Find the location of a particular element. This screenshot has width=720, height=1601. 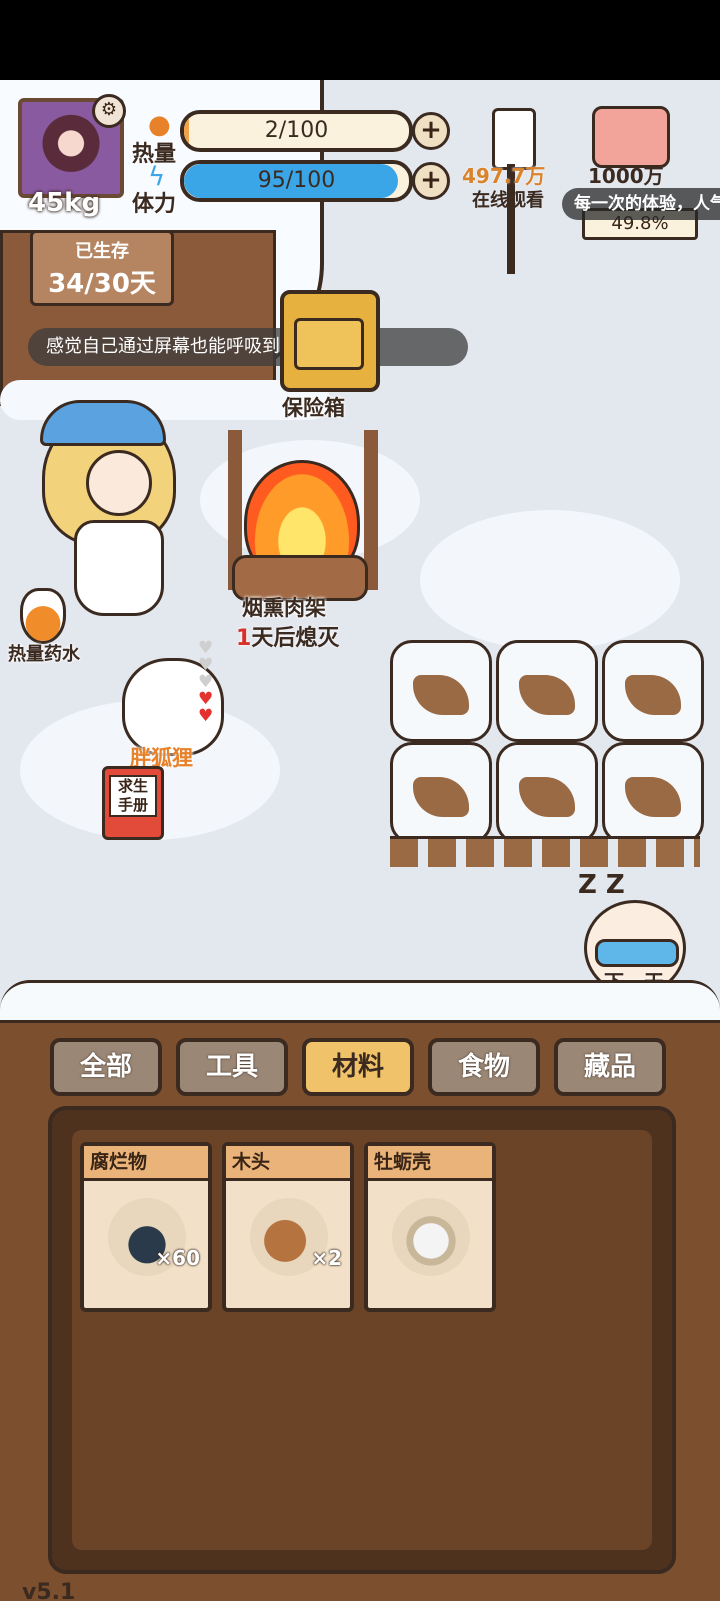

survival-days-sign: 已生存 34/30天 is located at coordinates (102, 268).